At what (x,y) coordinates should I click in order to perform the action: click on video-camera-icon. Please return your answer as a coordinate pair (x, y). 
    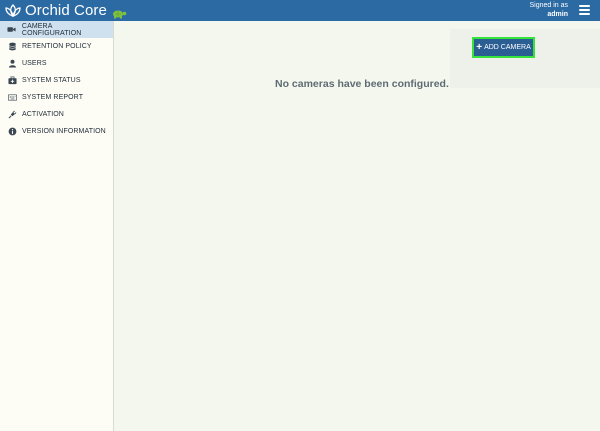
    Looking at the image, I should click on (12, 30).